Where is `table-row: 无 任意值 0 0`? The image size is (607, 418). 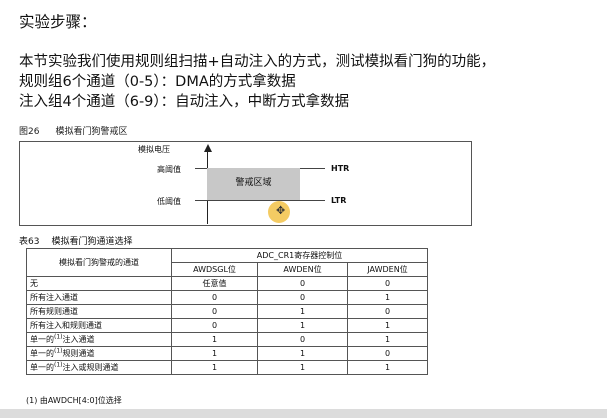 table-row: 无 任意值 0 0 is located at coordinates (227, 283).